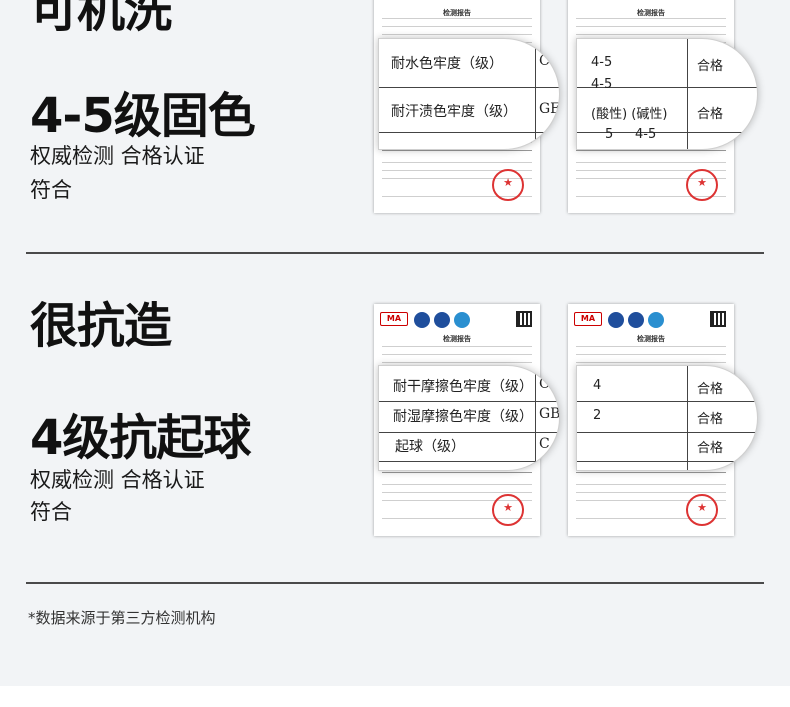  What do you see at coordinates (140, 438) in the screenshot?
I see `headline-anti-pilling: 4级抗起球` at bounding box center [140, 438].